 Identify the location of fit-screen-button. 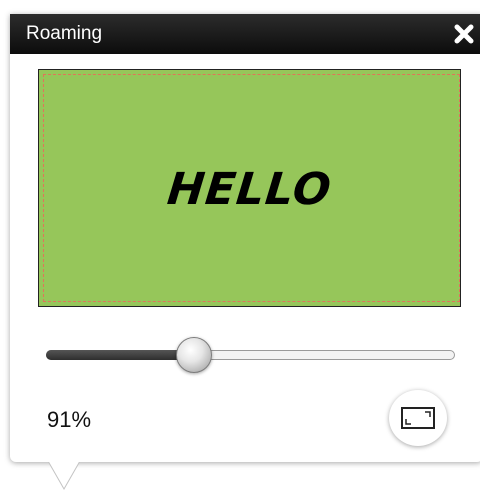
(418, 418).